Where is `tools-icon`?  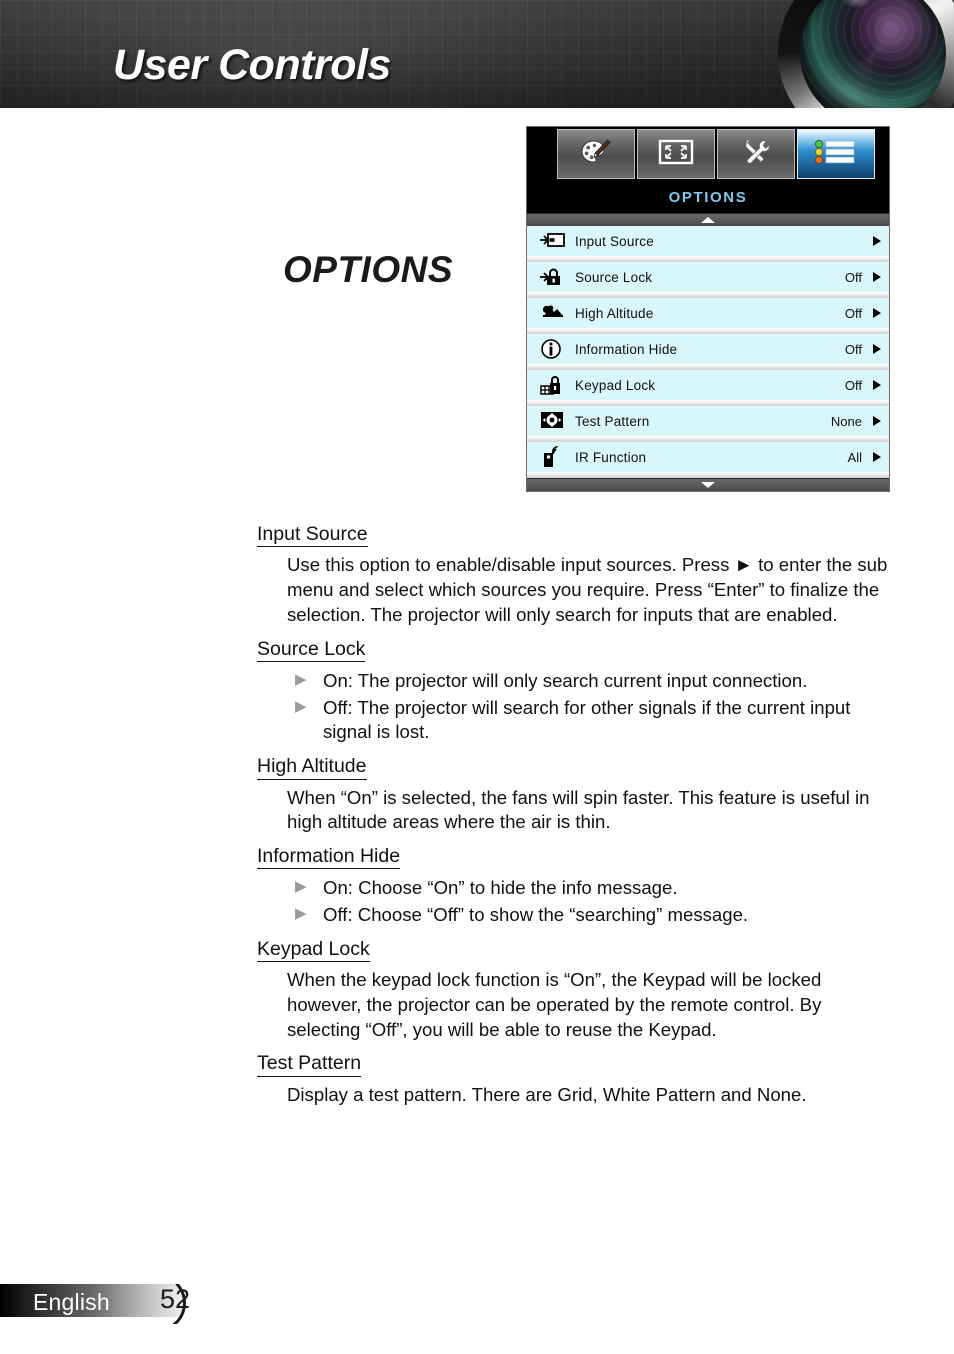
tools-icon is located at coordinates (756, 154).